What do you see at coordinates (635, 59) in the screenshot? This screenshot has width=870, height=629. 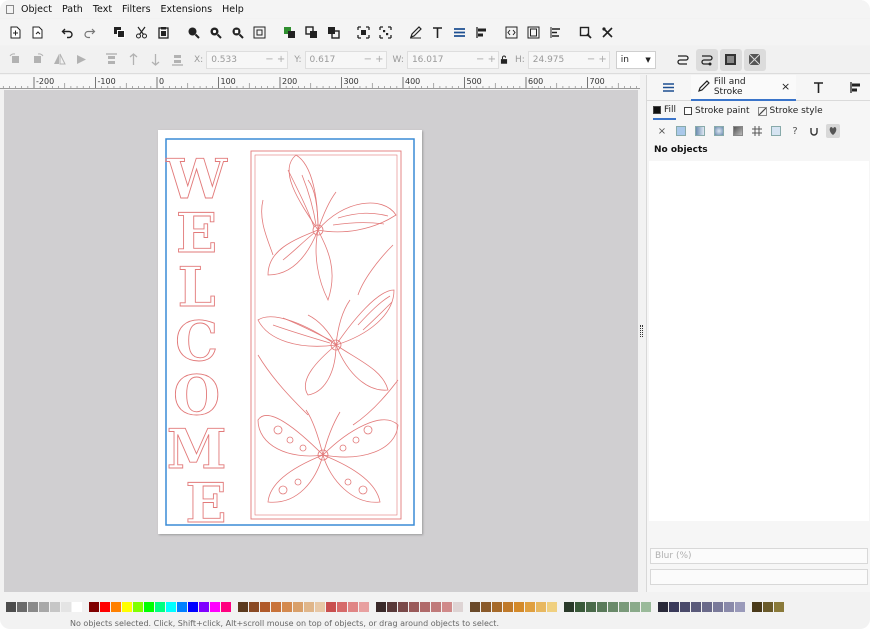 I see `unit-select: in ▼` at bounding box center [635, 59].